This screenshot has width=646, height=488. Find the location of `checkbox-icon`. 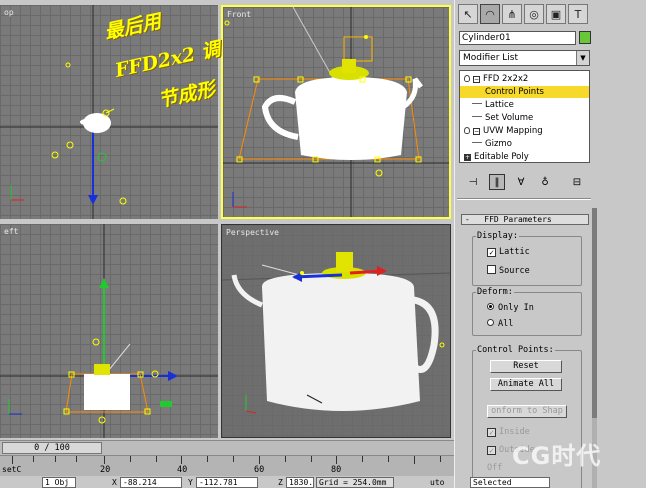

checkbox-icon is located at coordinates (491, 269).